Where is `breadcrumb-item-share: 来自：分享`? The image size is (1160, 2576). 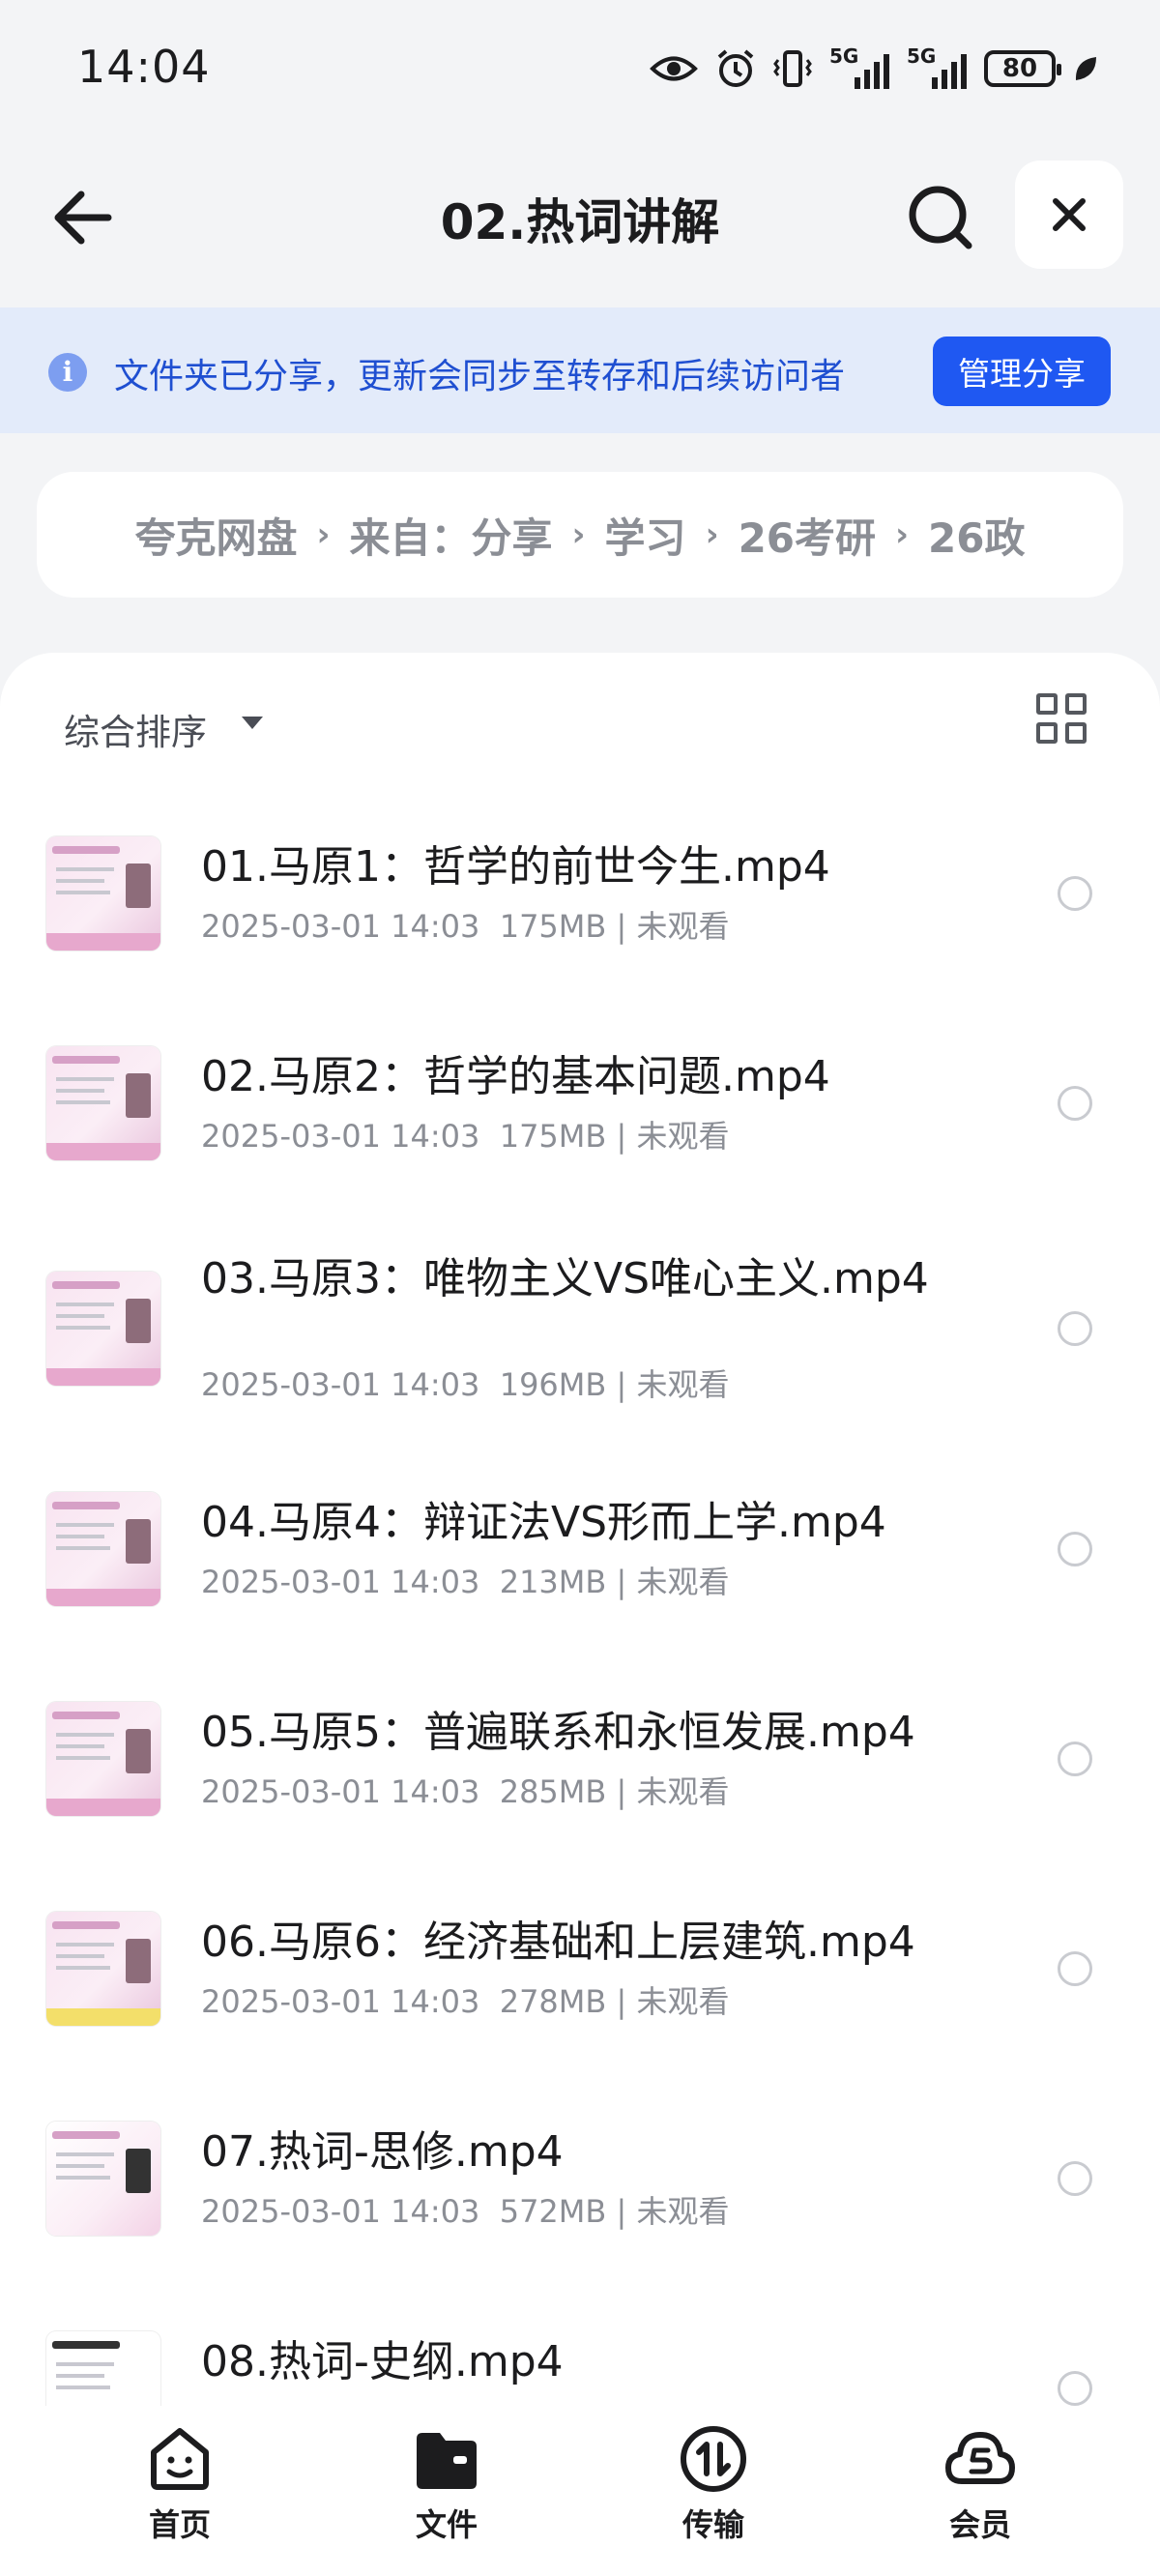
breadcrumb-item-share: 来自：分享 is located at coordinates (451, 535).